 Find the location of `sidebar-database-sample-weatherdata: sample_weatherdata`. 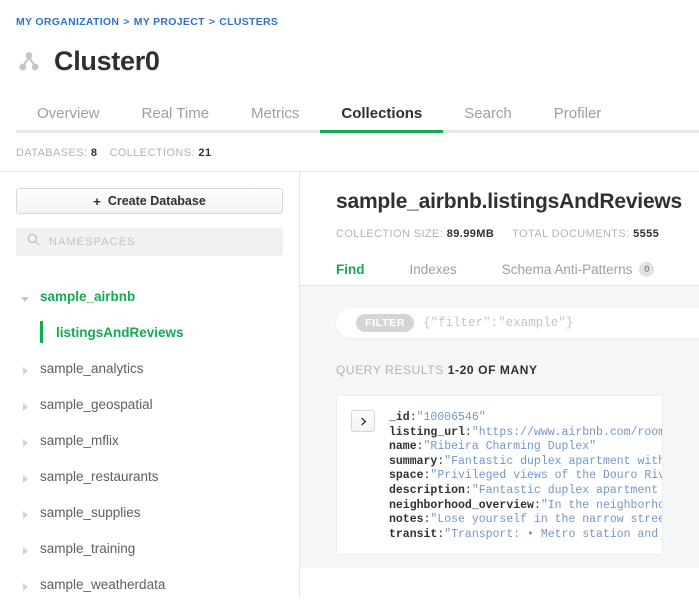

sidebar-database-sample-weatherdata: sample_weatherdata is located at coordinates (149, 582).